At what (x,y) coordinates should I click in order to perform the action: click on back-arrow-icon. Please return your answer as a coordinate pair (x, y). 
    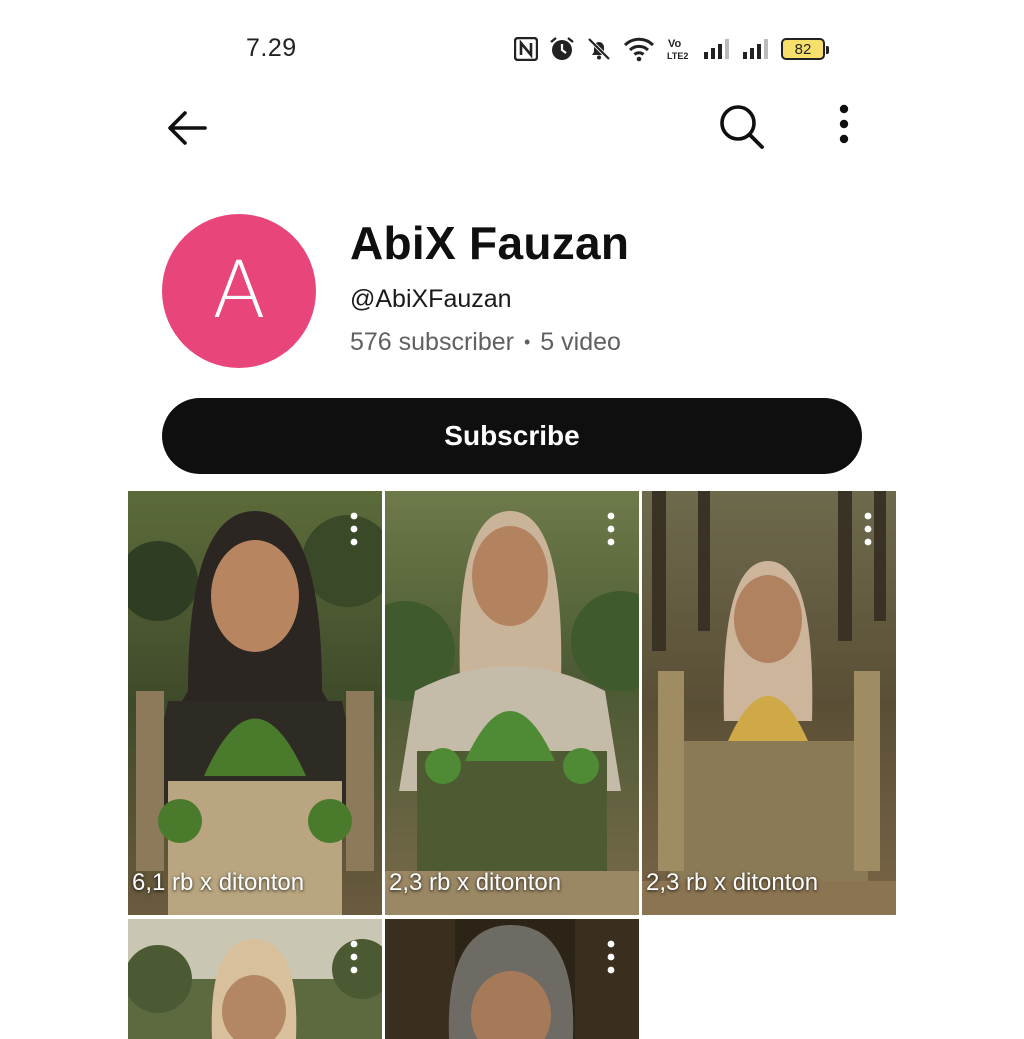
    Looking at the image, I should click on (187, 128).